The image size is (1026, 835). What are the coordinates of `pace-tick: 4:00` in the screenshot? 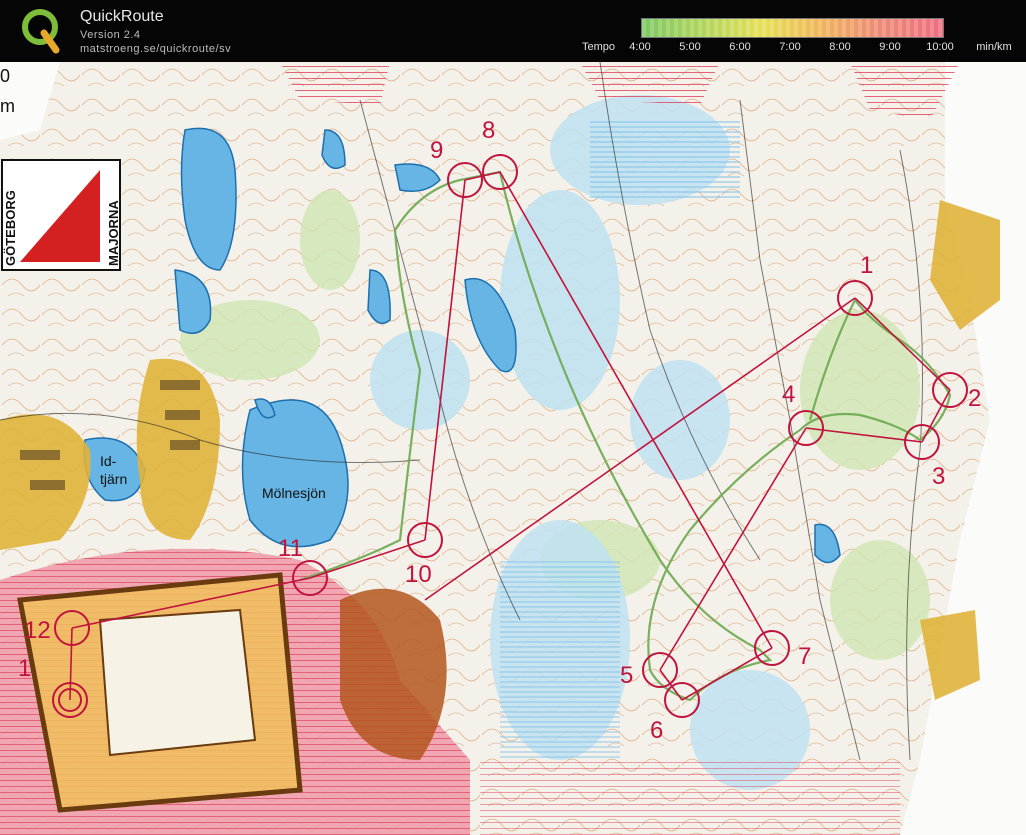 It's located at (640, 47).